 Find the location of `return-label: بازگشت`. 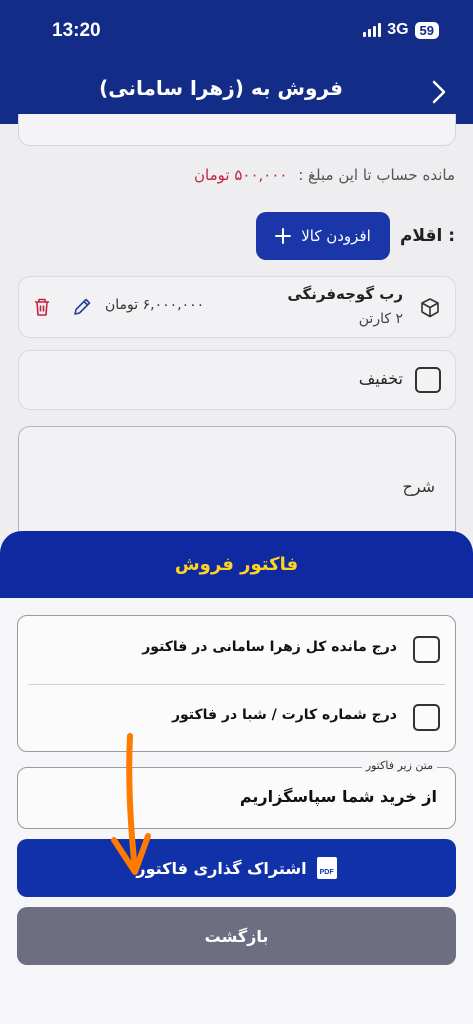

return-label: بازگشت is located at coordinates (236, 936).